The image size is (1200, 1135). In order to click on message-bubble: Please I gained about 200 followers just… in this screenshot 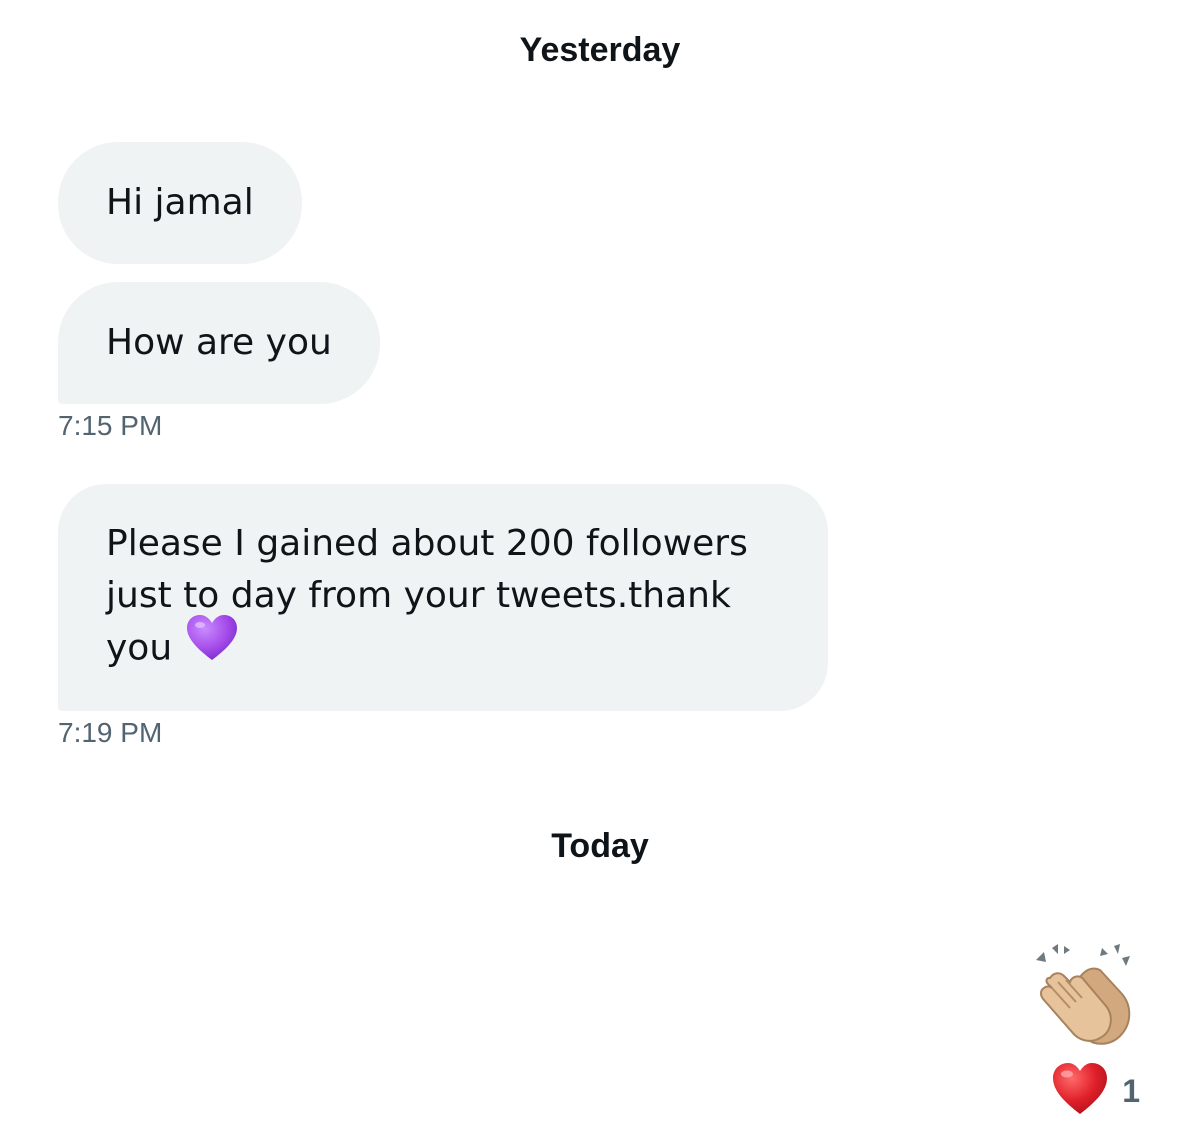, I will do `click(443, 597)`.